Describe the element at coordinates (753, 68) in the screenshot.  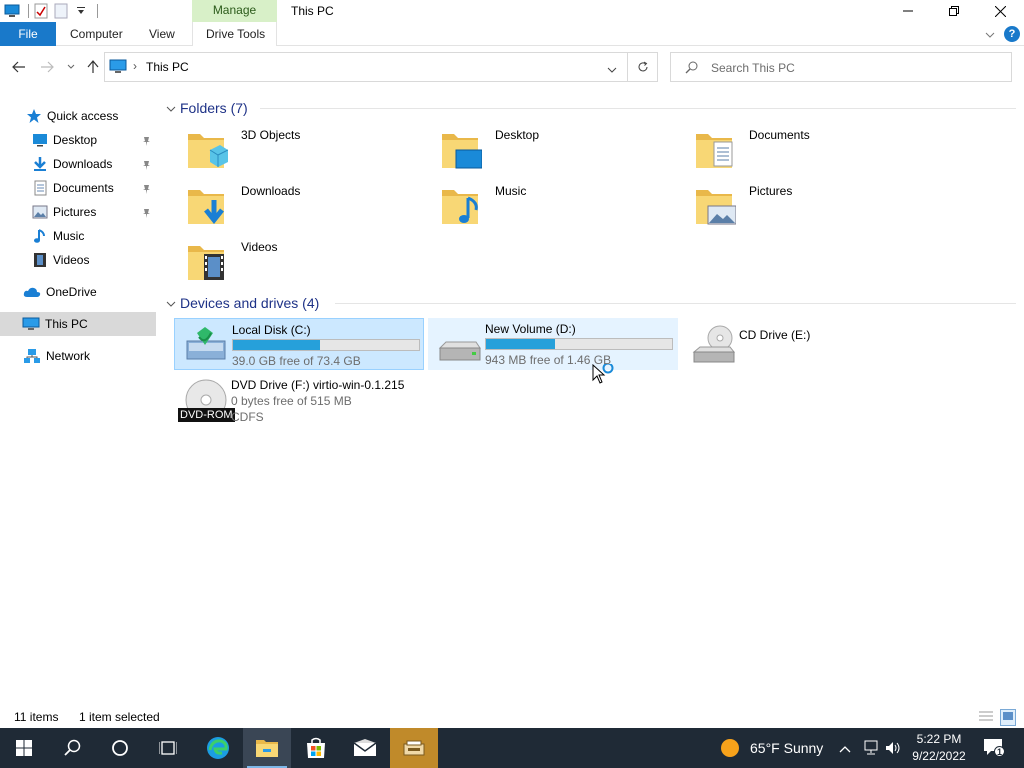
I see `search-placeholder: Search This PC` at that location.